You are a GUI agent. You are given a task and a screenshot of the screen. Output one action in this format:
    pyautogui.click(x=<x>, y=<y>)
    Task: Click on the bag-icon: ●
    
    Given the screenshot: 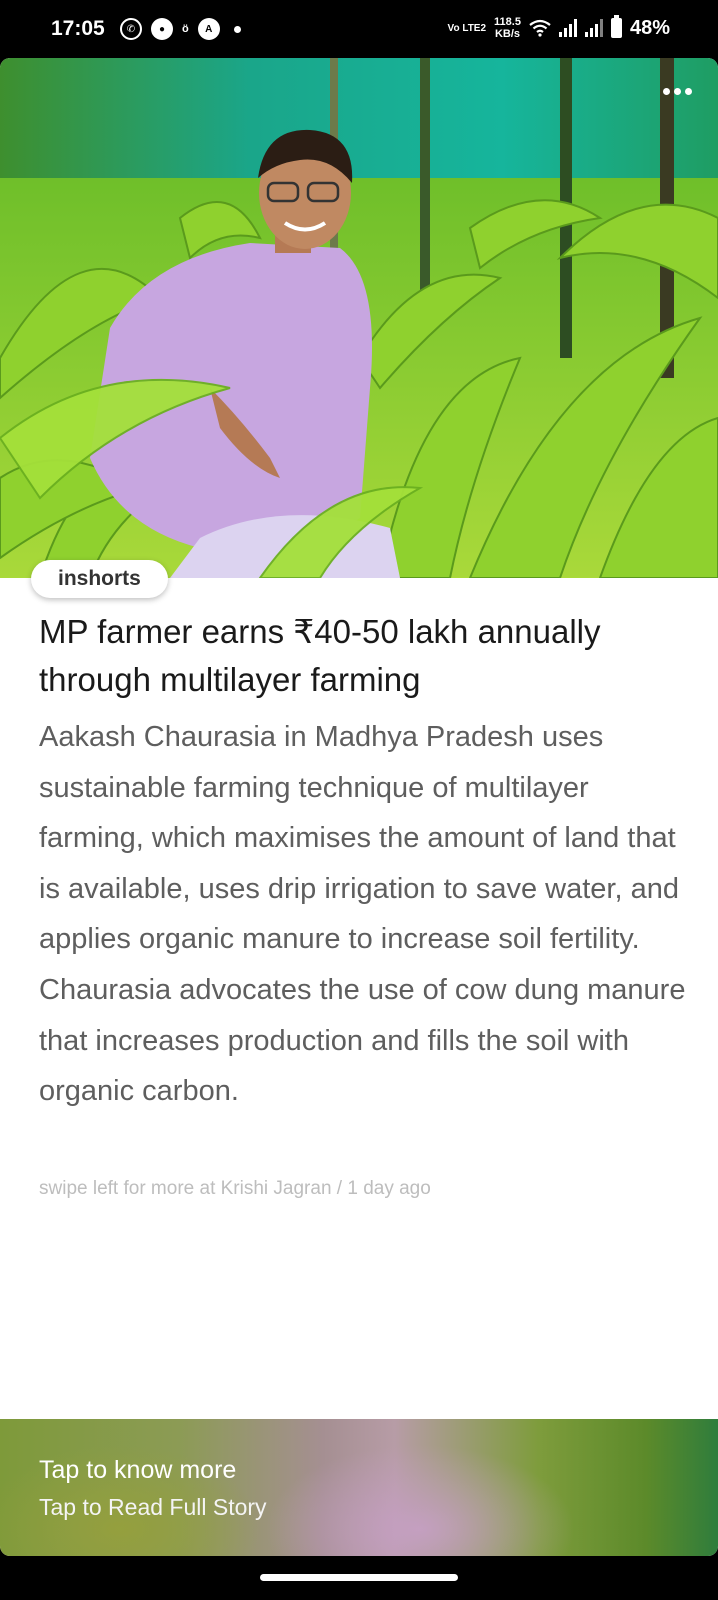 What is the action you would take?
    pyautogui.click(x=162, y=29)
    